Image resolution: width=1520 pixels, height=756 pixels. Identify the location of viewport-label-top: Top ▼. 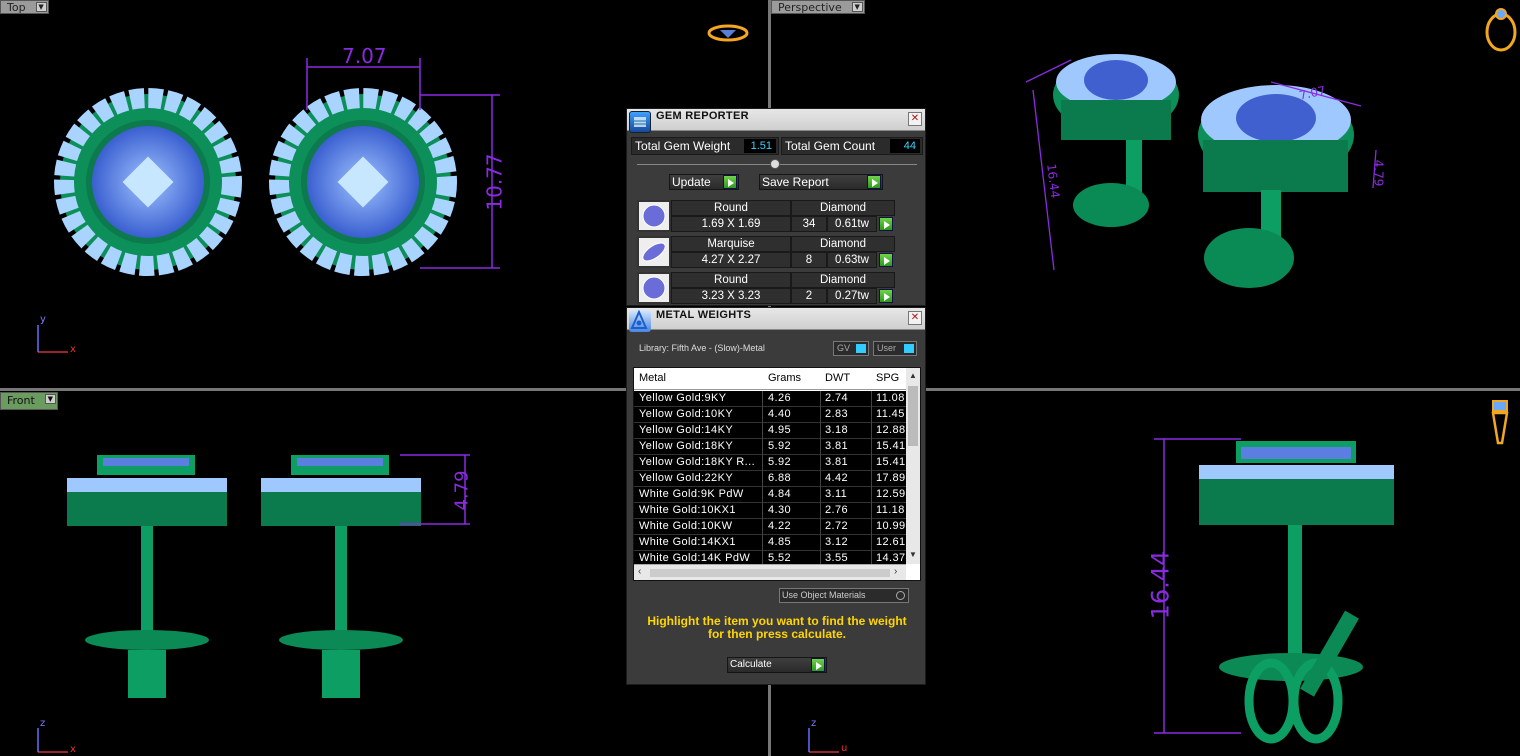
(24, 7).